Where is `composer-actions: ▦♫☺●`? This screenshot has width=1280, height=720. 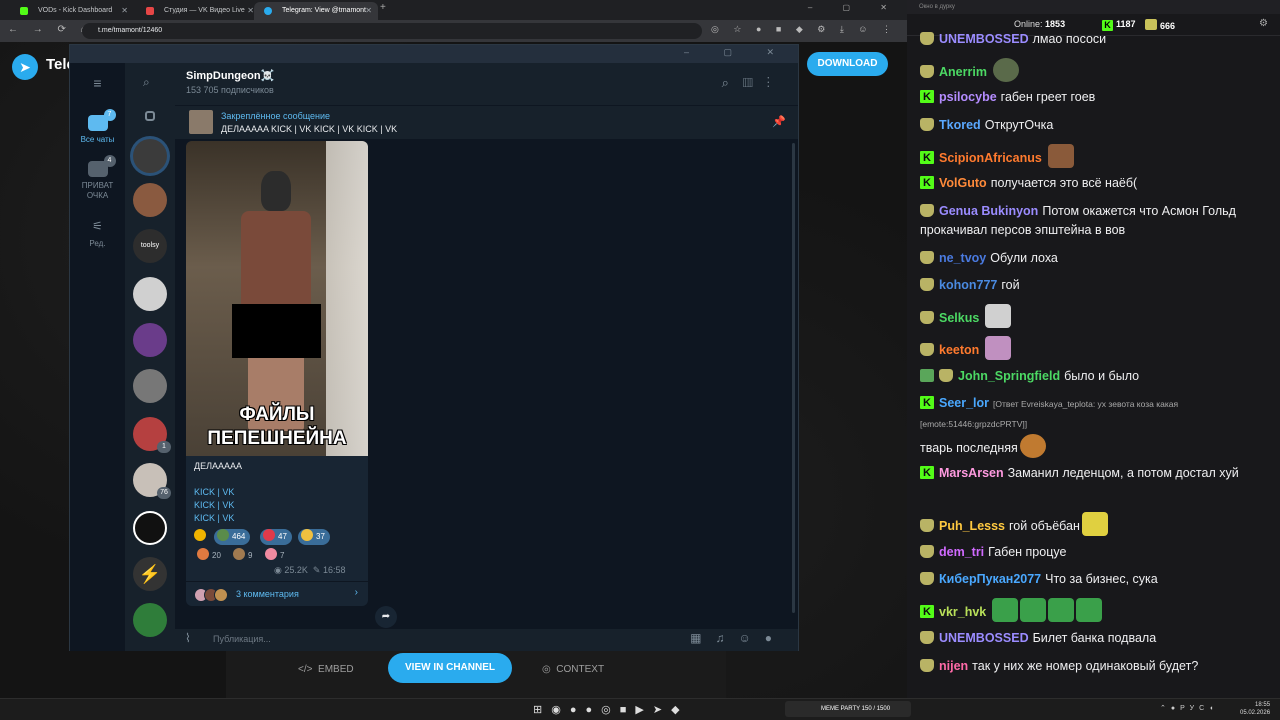
composer-actions: ▦♫☺● is located at coordinates (738, 638).